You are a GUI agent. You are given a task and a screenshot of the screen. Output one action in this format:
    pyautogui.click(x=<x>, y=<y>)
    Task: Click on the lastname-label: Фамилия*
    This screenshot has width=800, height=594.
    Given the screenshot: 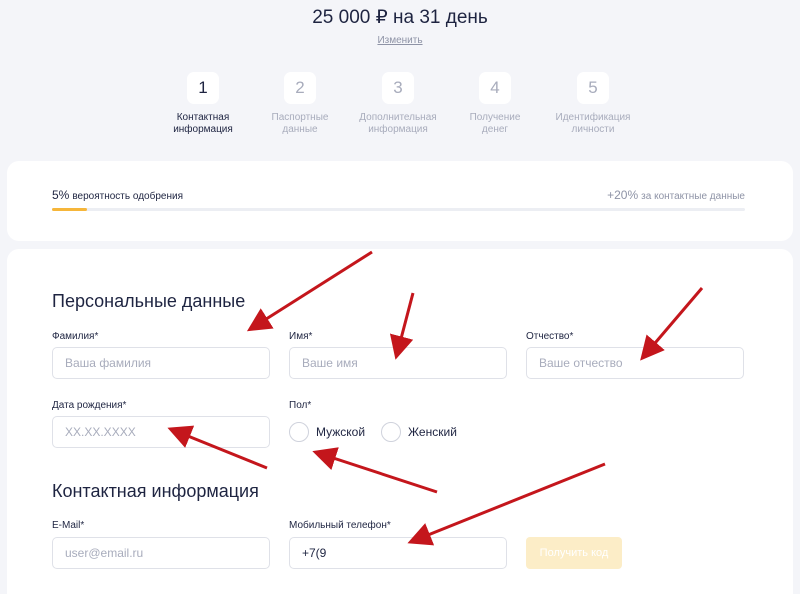 What is the action you would take?
    pyautogui.click(x=75, y=336)
    